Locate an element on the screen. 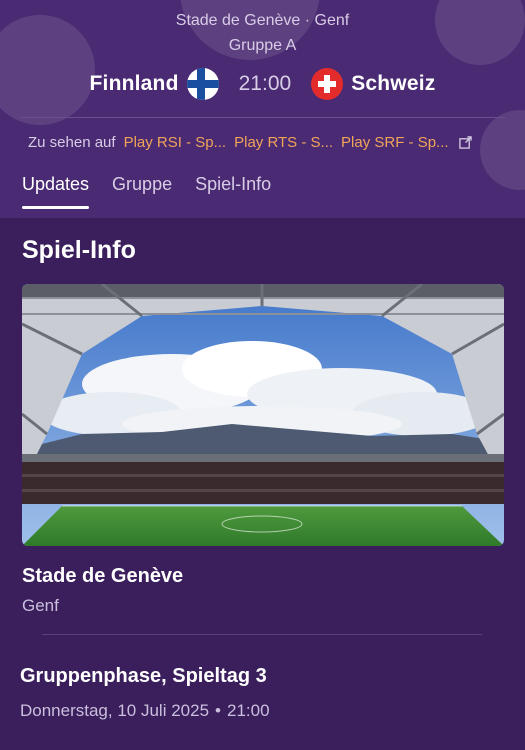  kickoff-time: 21:00 is located at coordinates (265, 83).